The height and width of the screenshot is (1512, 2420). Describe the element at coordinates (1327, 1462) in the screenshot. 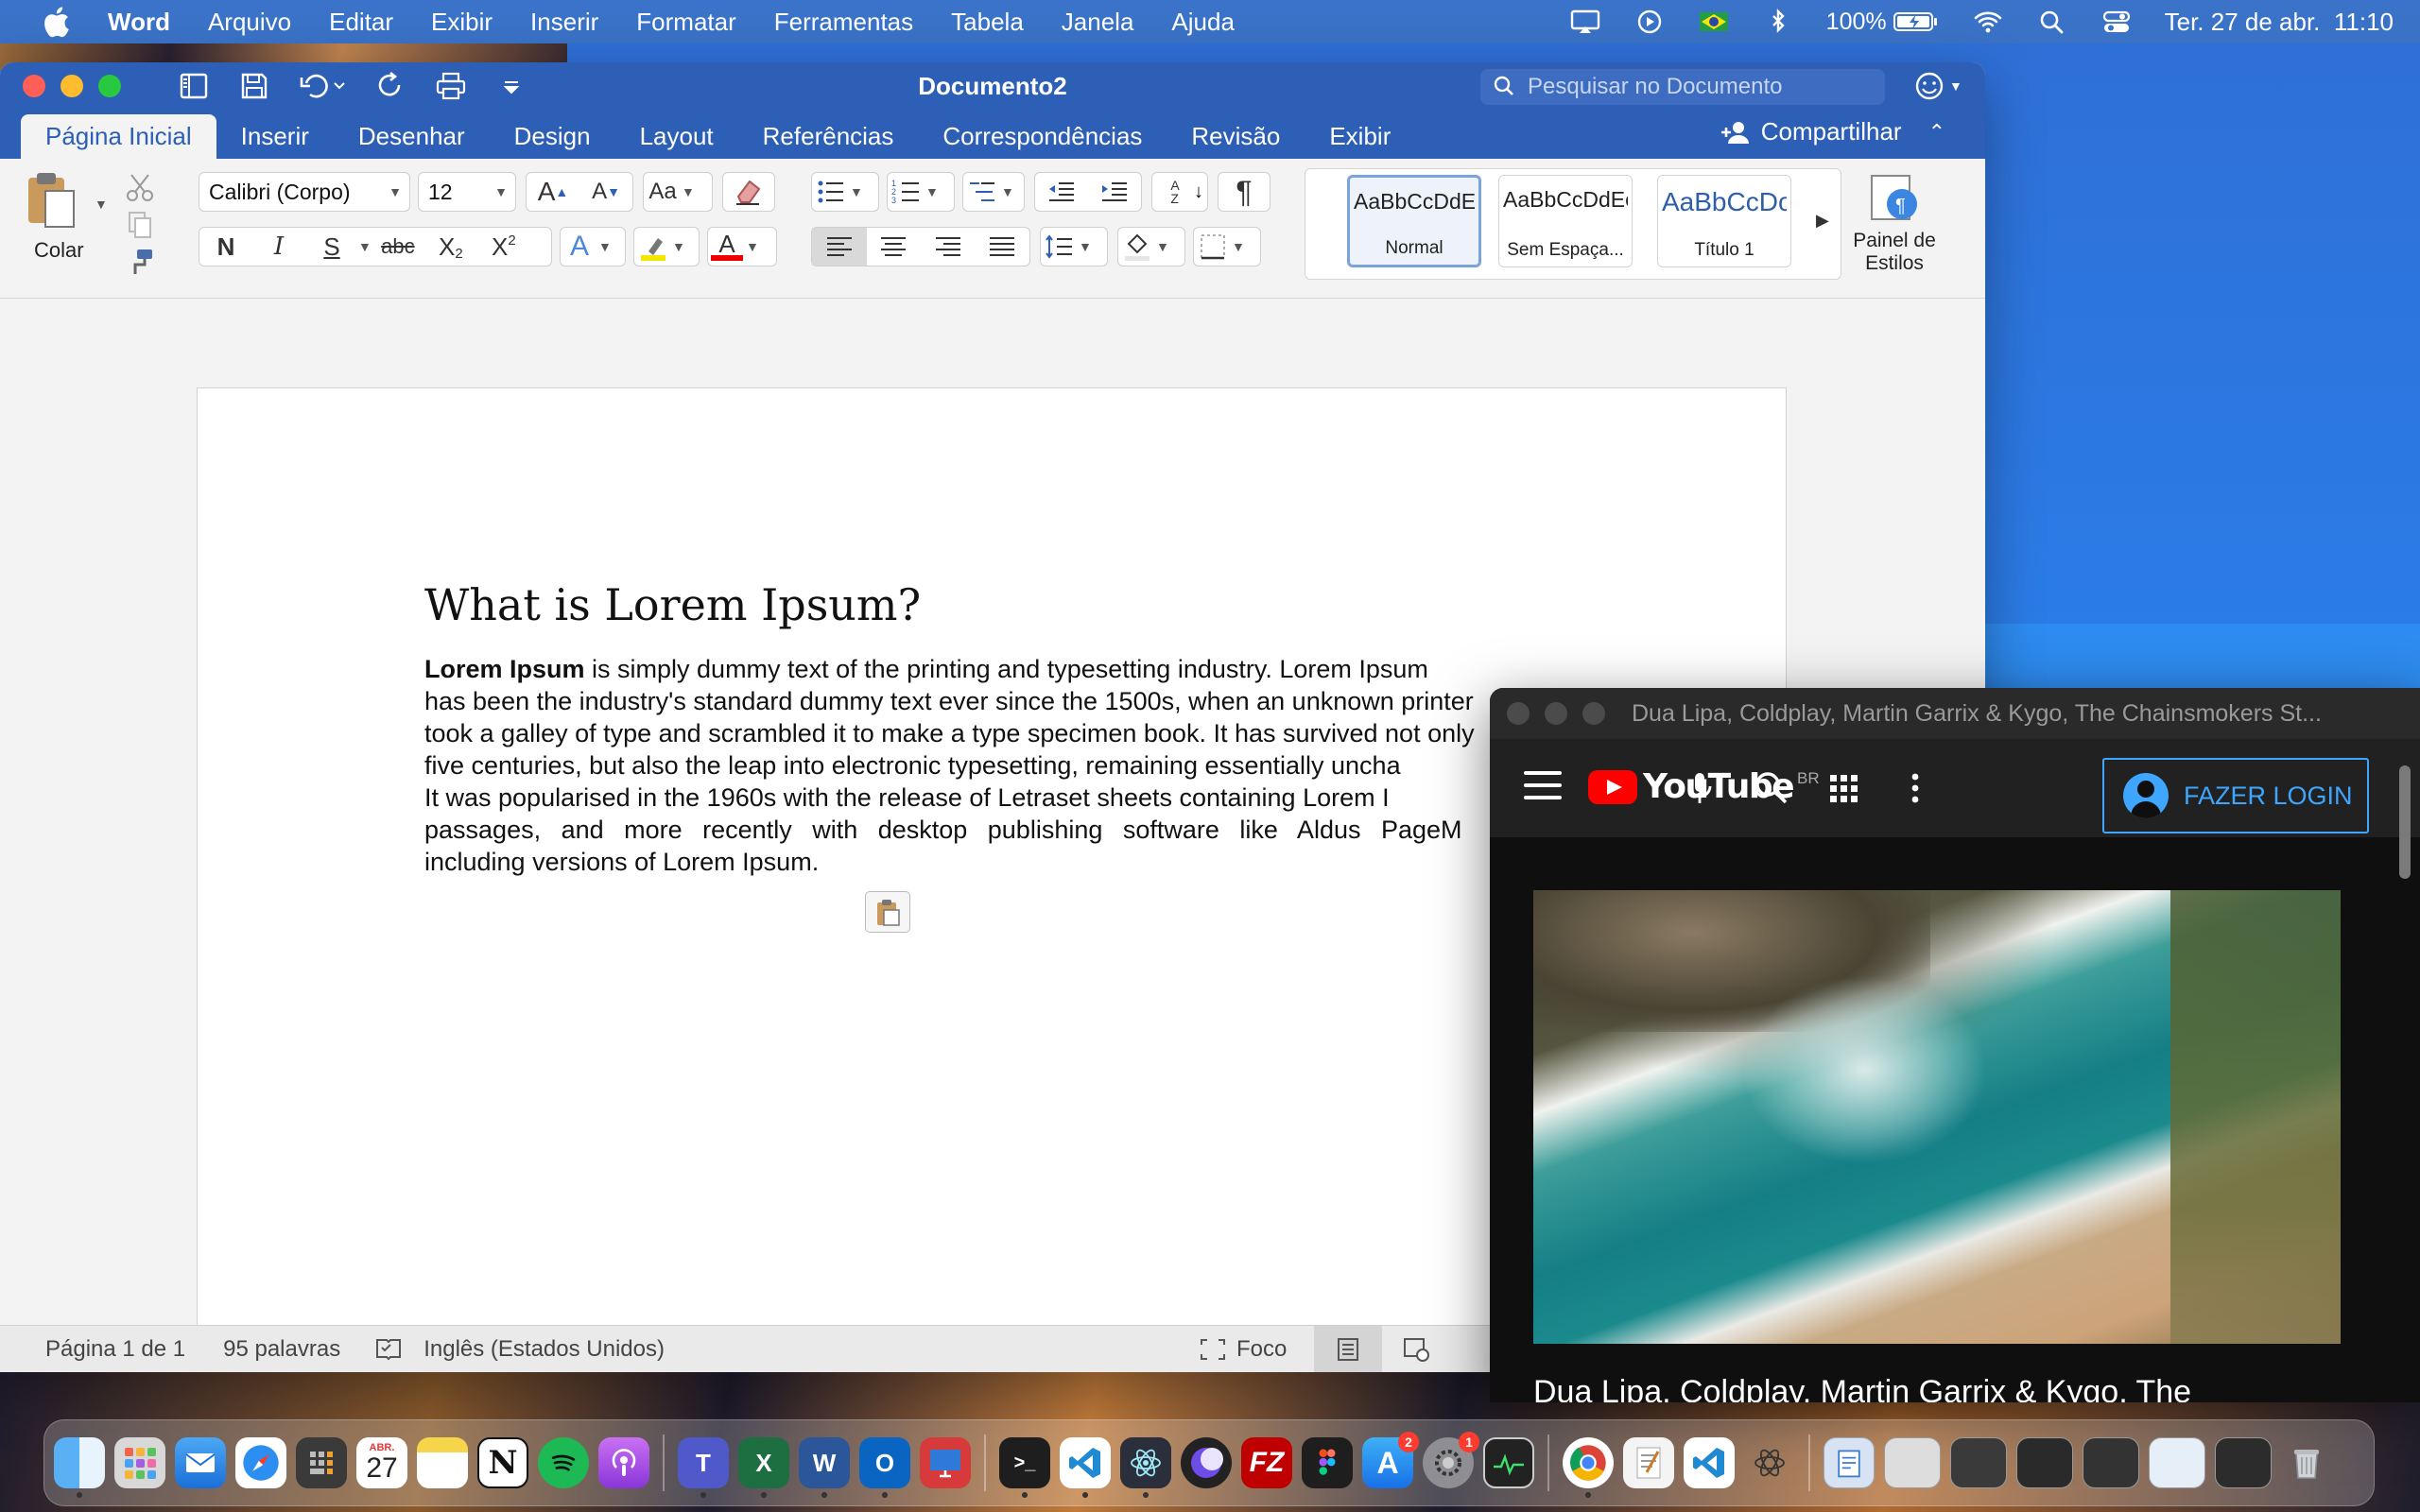

I see `figma-icon` at that location.